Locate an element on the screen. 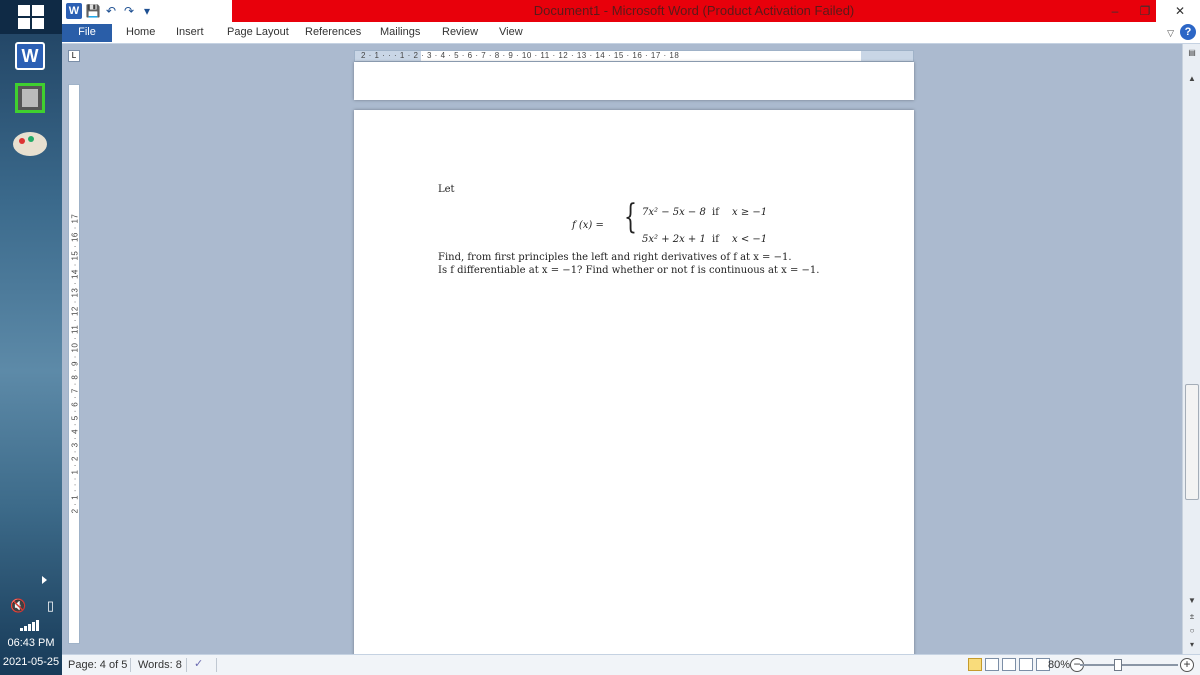 The width and height of the screenshot is (1200, 675). web-layout-view-icon is located at coordinates (1009, 664).